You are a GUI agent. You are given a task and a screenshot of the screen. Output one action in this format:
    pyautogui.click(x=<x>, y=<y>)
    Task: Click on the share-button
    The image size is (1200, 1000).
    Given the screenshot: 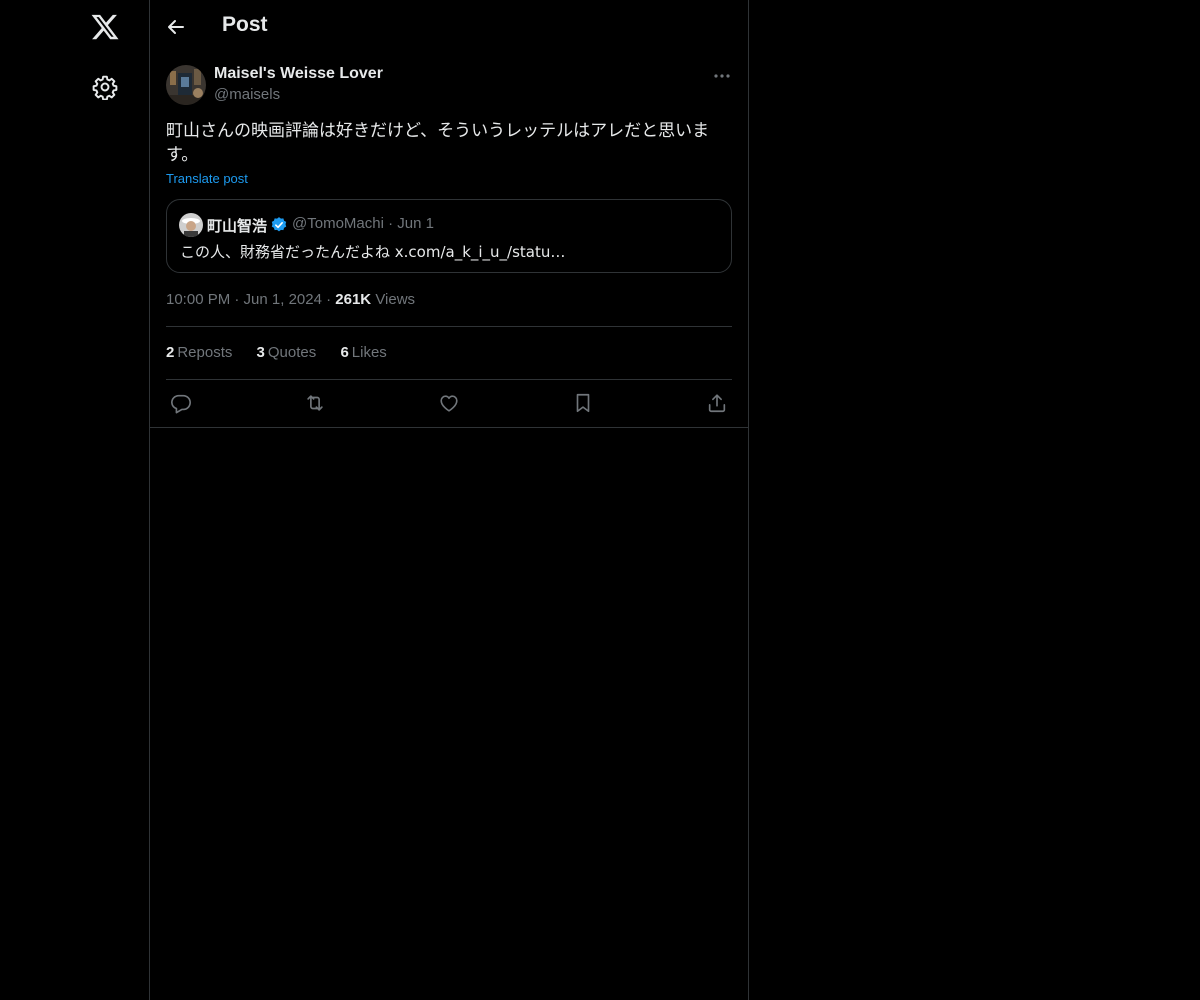 What is the action you would take?
    pyautogui.click(x=717, y=403)
    